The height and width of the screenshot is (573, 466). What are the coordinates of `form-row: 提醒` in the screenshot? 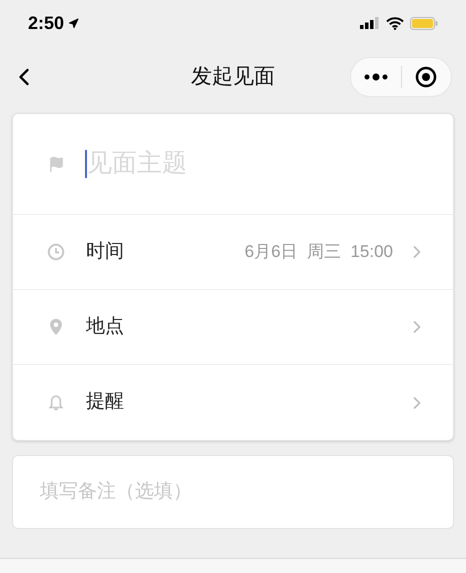 It's located at (233, 402).